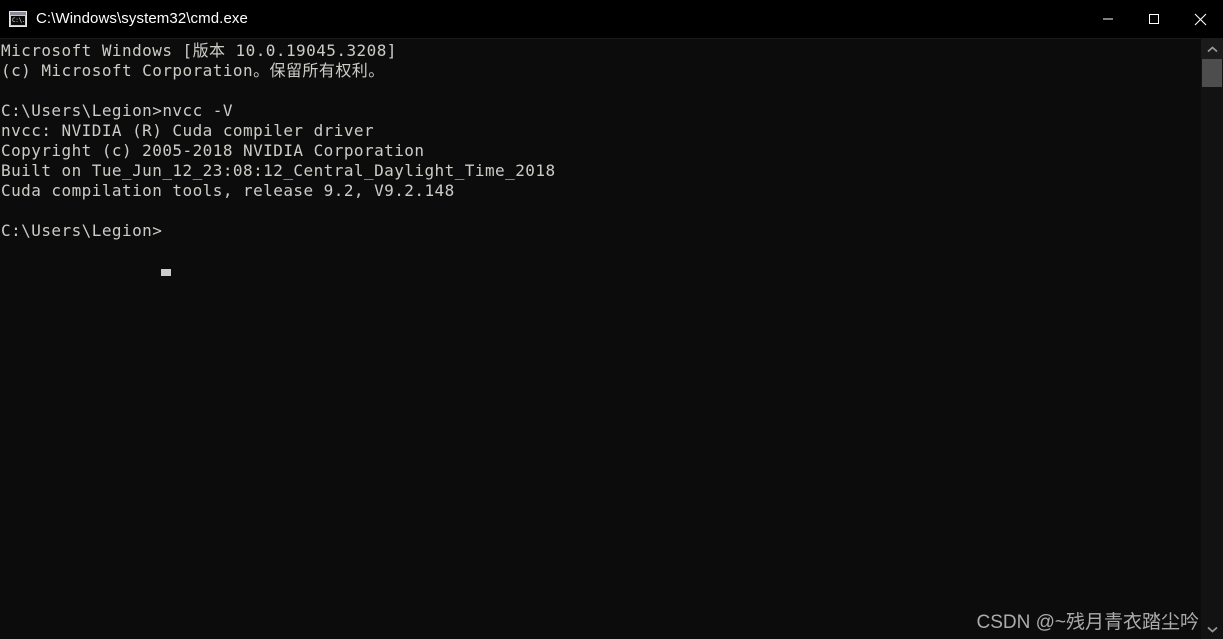 The width and height of the screenshot is (1223, 639). I want to click on icon-titlebar-strip, so click(18, 13).